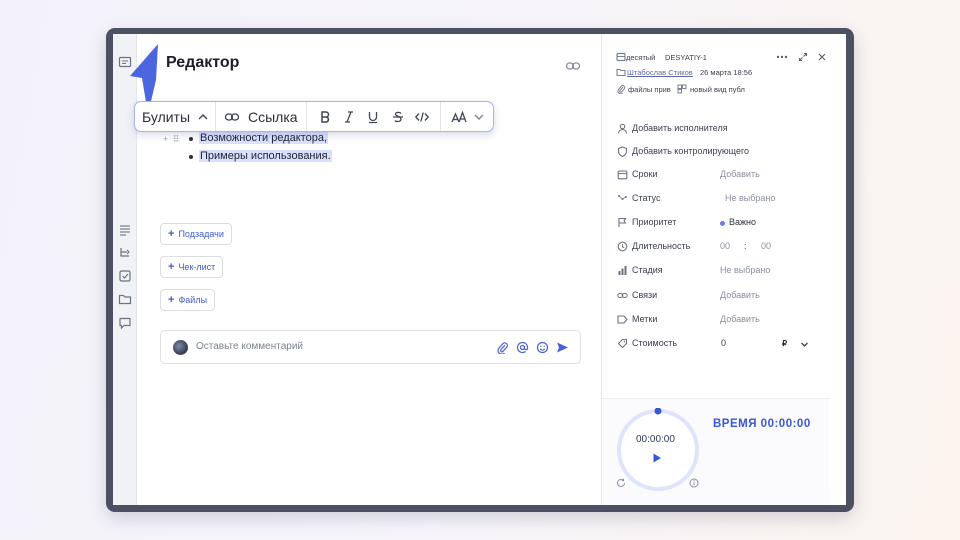  I want to click on tag-files: файлы прив, so click(649, 89).